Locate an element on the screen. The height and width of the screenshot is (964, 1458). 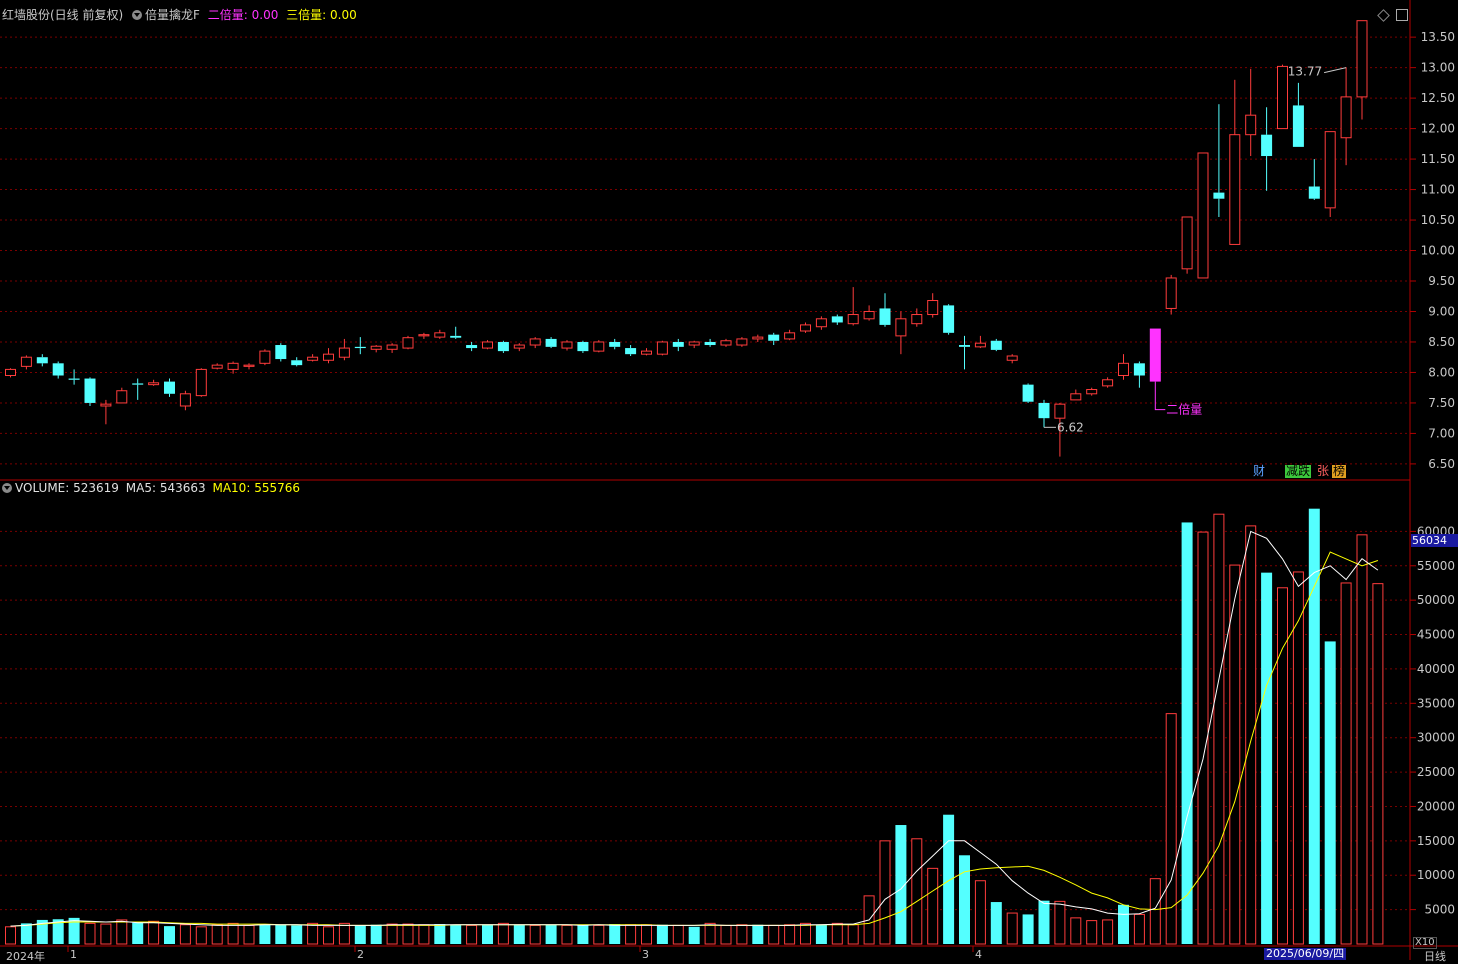
limit-button: 张 is located at coordinates (1323, 471).